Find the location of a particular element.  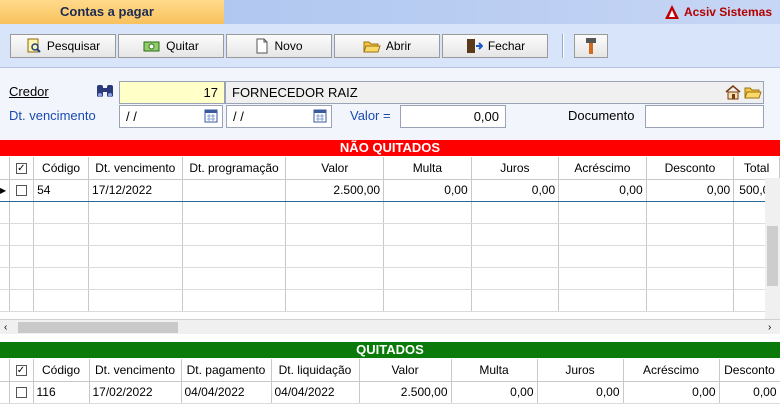

exit-door-icon is located at coordinates (474, 46).